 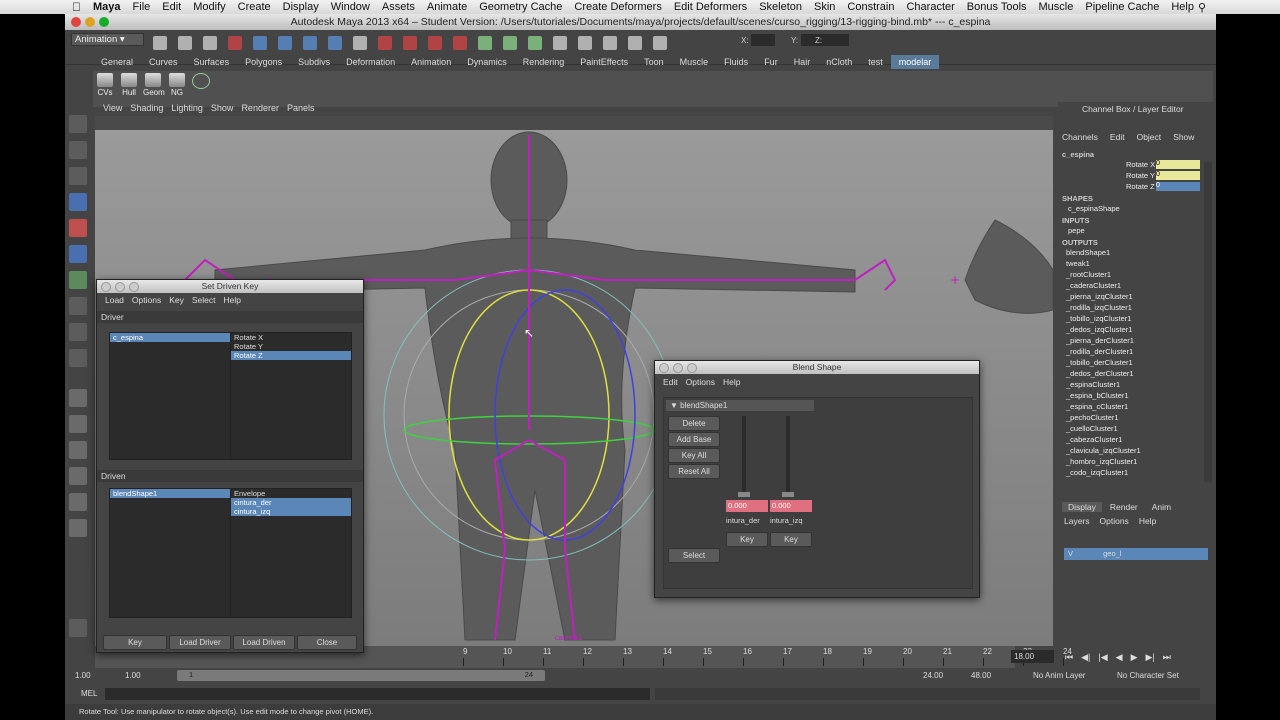 I want to click on cb-output-item: _rodilla_izqCluster1, so click(x=1099, y=307).